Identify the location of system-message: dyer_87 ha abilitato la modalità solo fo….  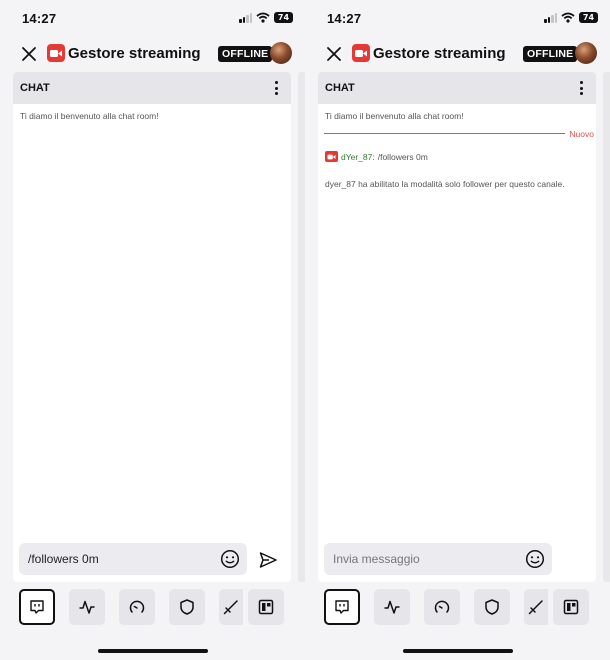
(445, 184).